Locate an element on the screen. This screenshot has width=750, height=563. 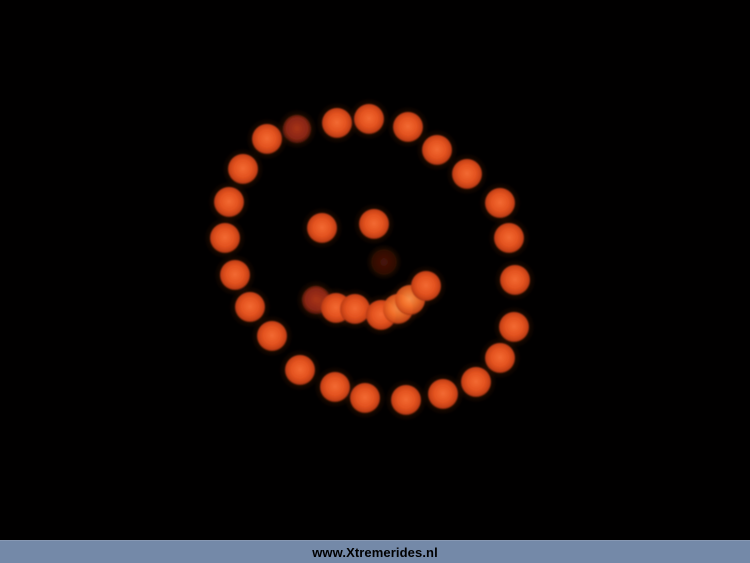
footer-bar: www.Xtremerides.nl is located at coordinates (375, 551).